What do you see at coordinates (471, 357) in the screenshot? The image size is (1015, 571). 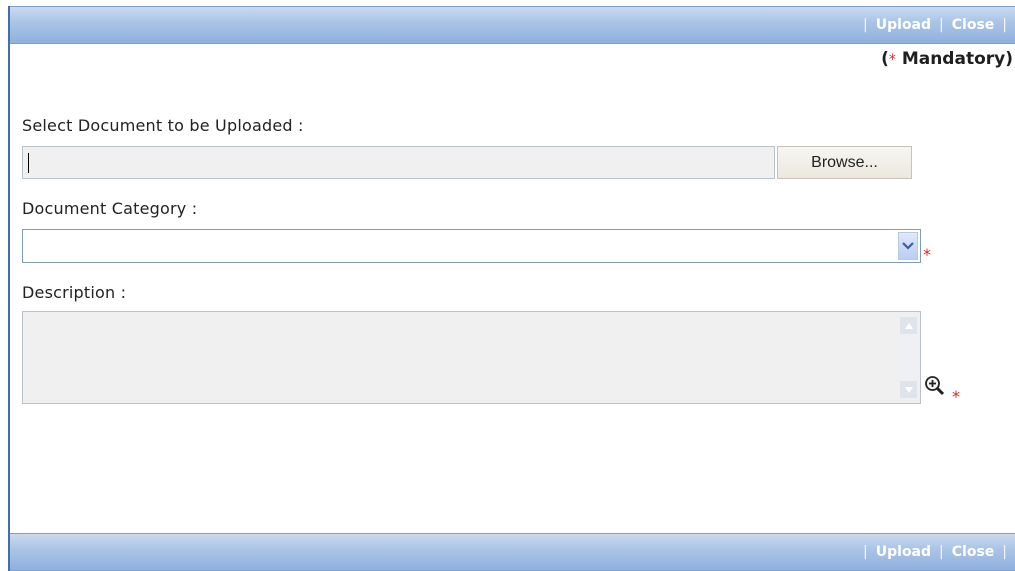 I see `description-textarea` at bounding box center [471, 357].